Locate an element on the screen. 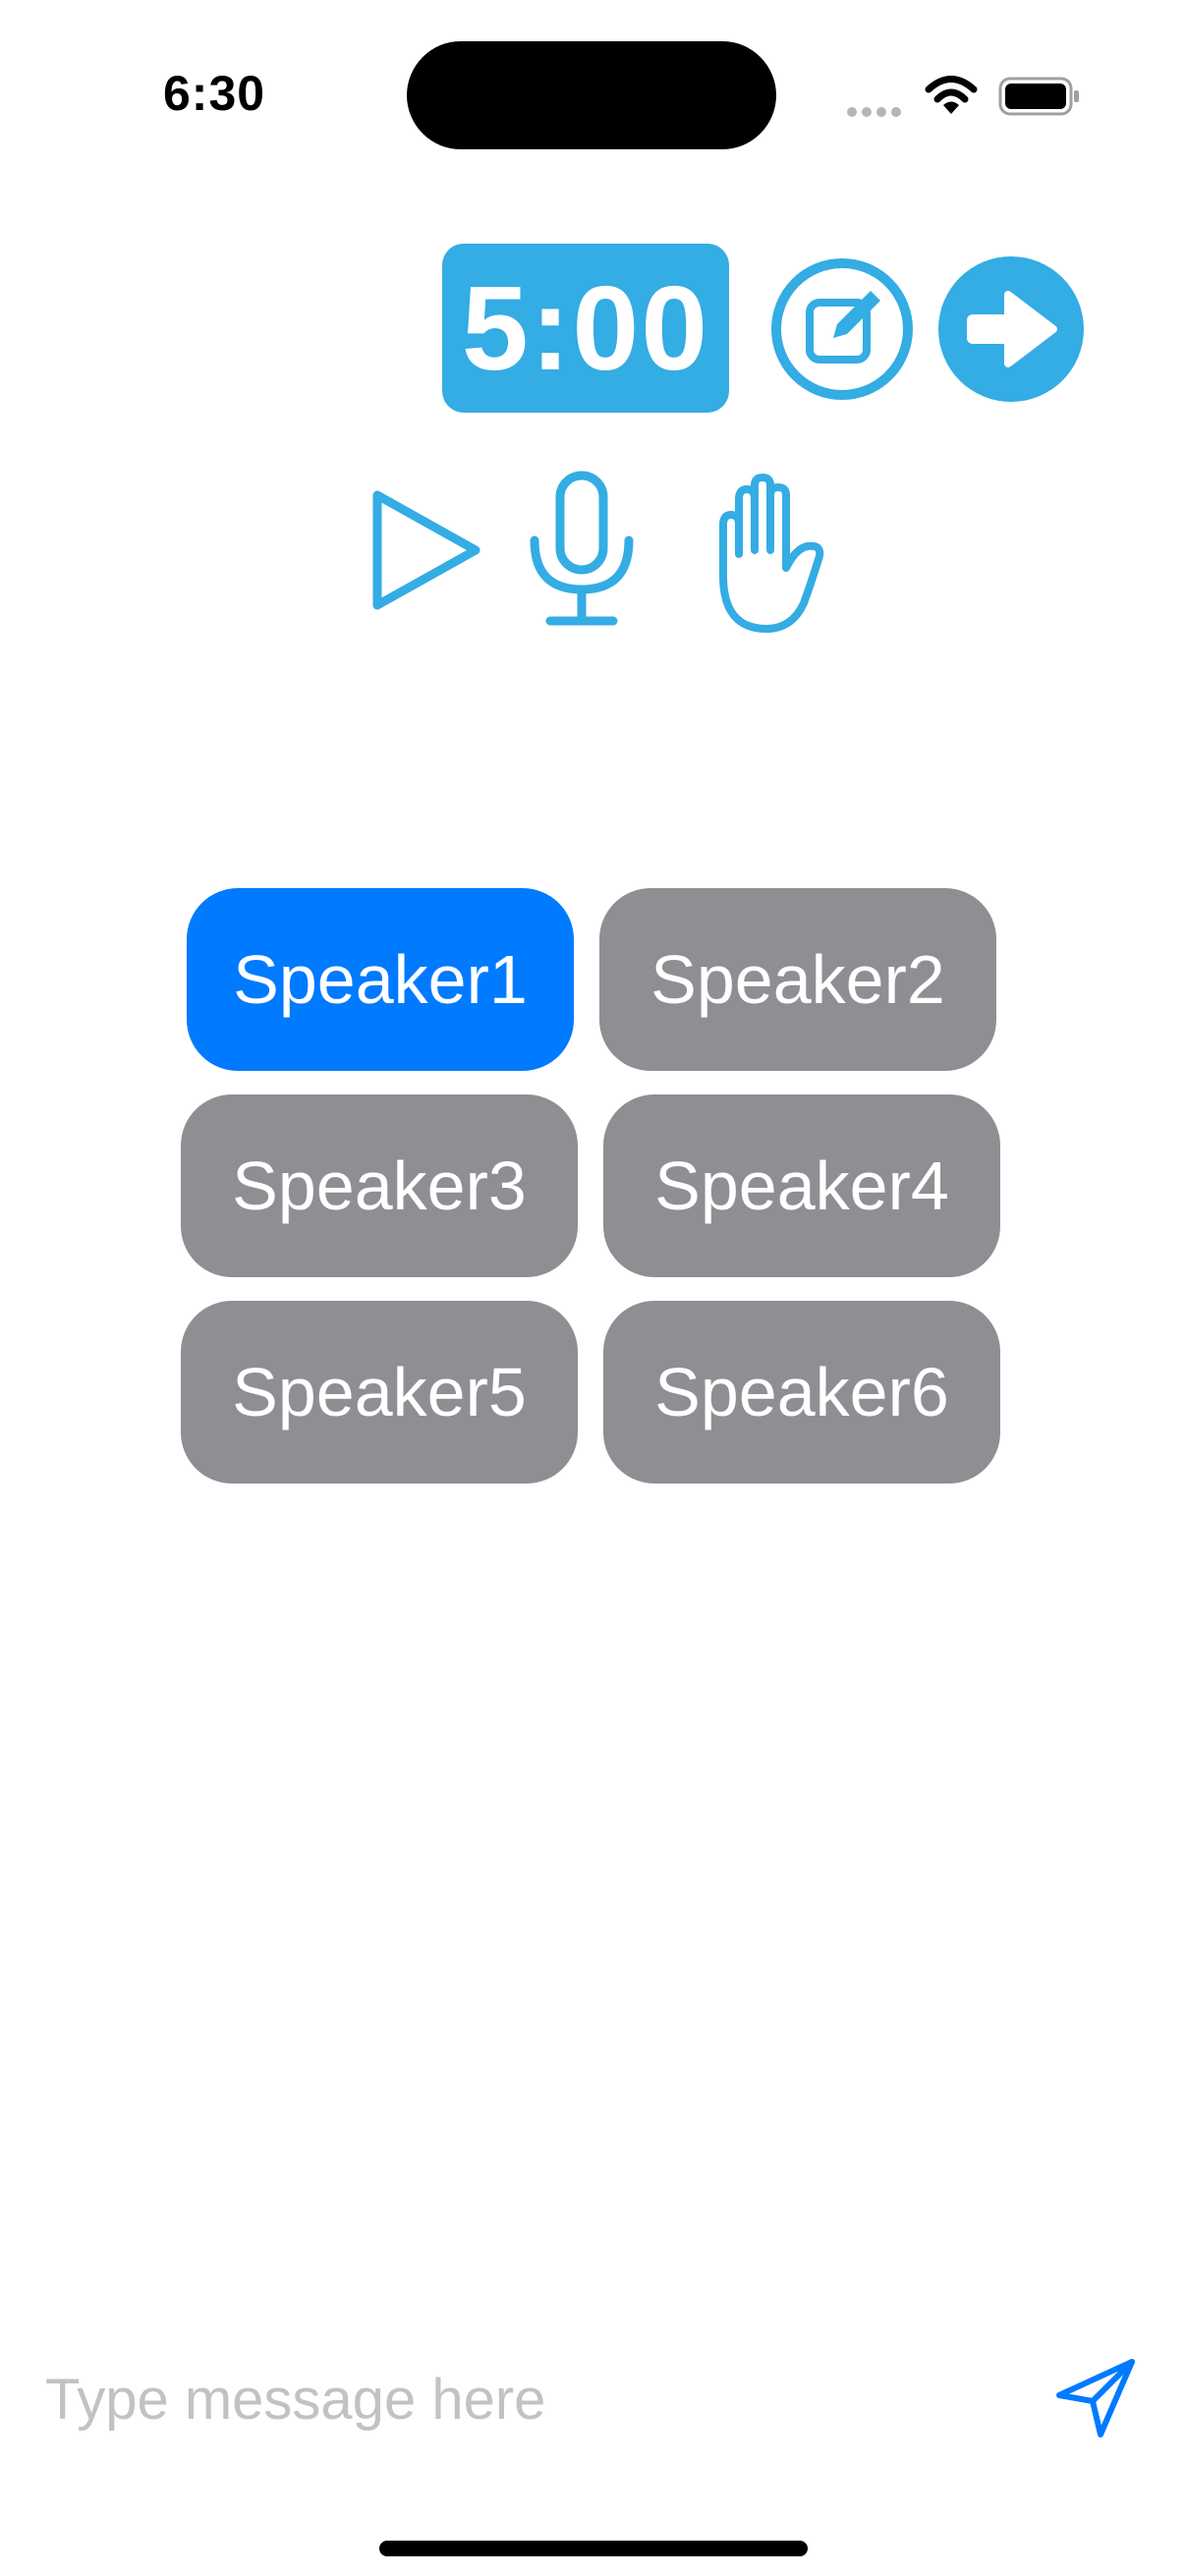 Image resolution: width=1185 pixels, height=2576 pixels. message-input is located at coordinates (517, 2399).